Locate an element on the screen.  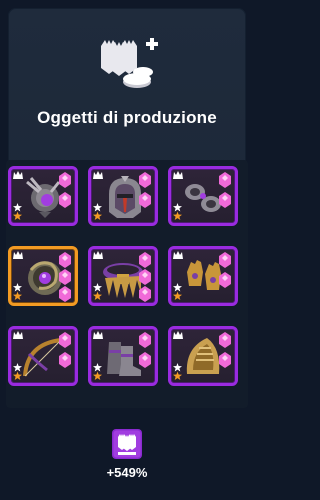
item-slot-bracers is located at coordinates (203, 196).